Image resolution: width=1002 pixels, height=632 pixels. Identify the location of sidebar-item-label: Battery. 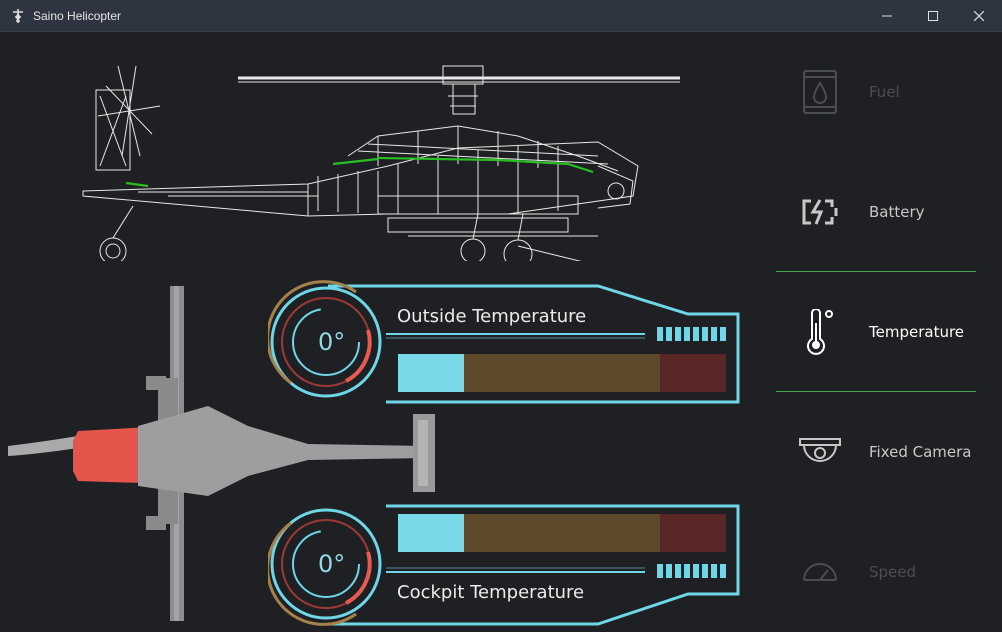
(897, 212).